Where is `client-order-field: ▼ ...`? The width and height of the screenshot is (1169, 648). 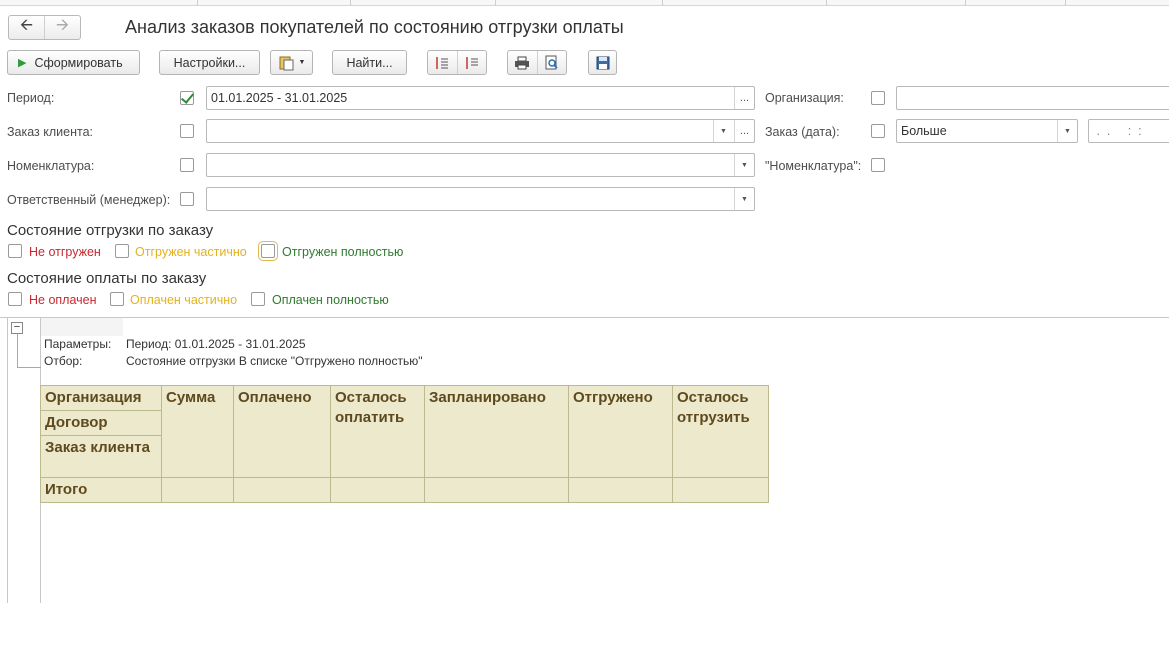 client-order-field: ▼ ... is located at coordinates (480, 131).